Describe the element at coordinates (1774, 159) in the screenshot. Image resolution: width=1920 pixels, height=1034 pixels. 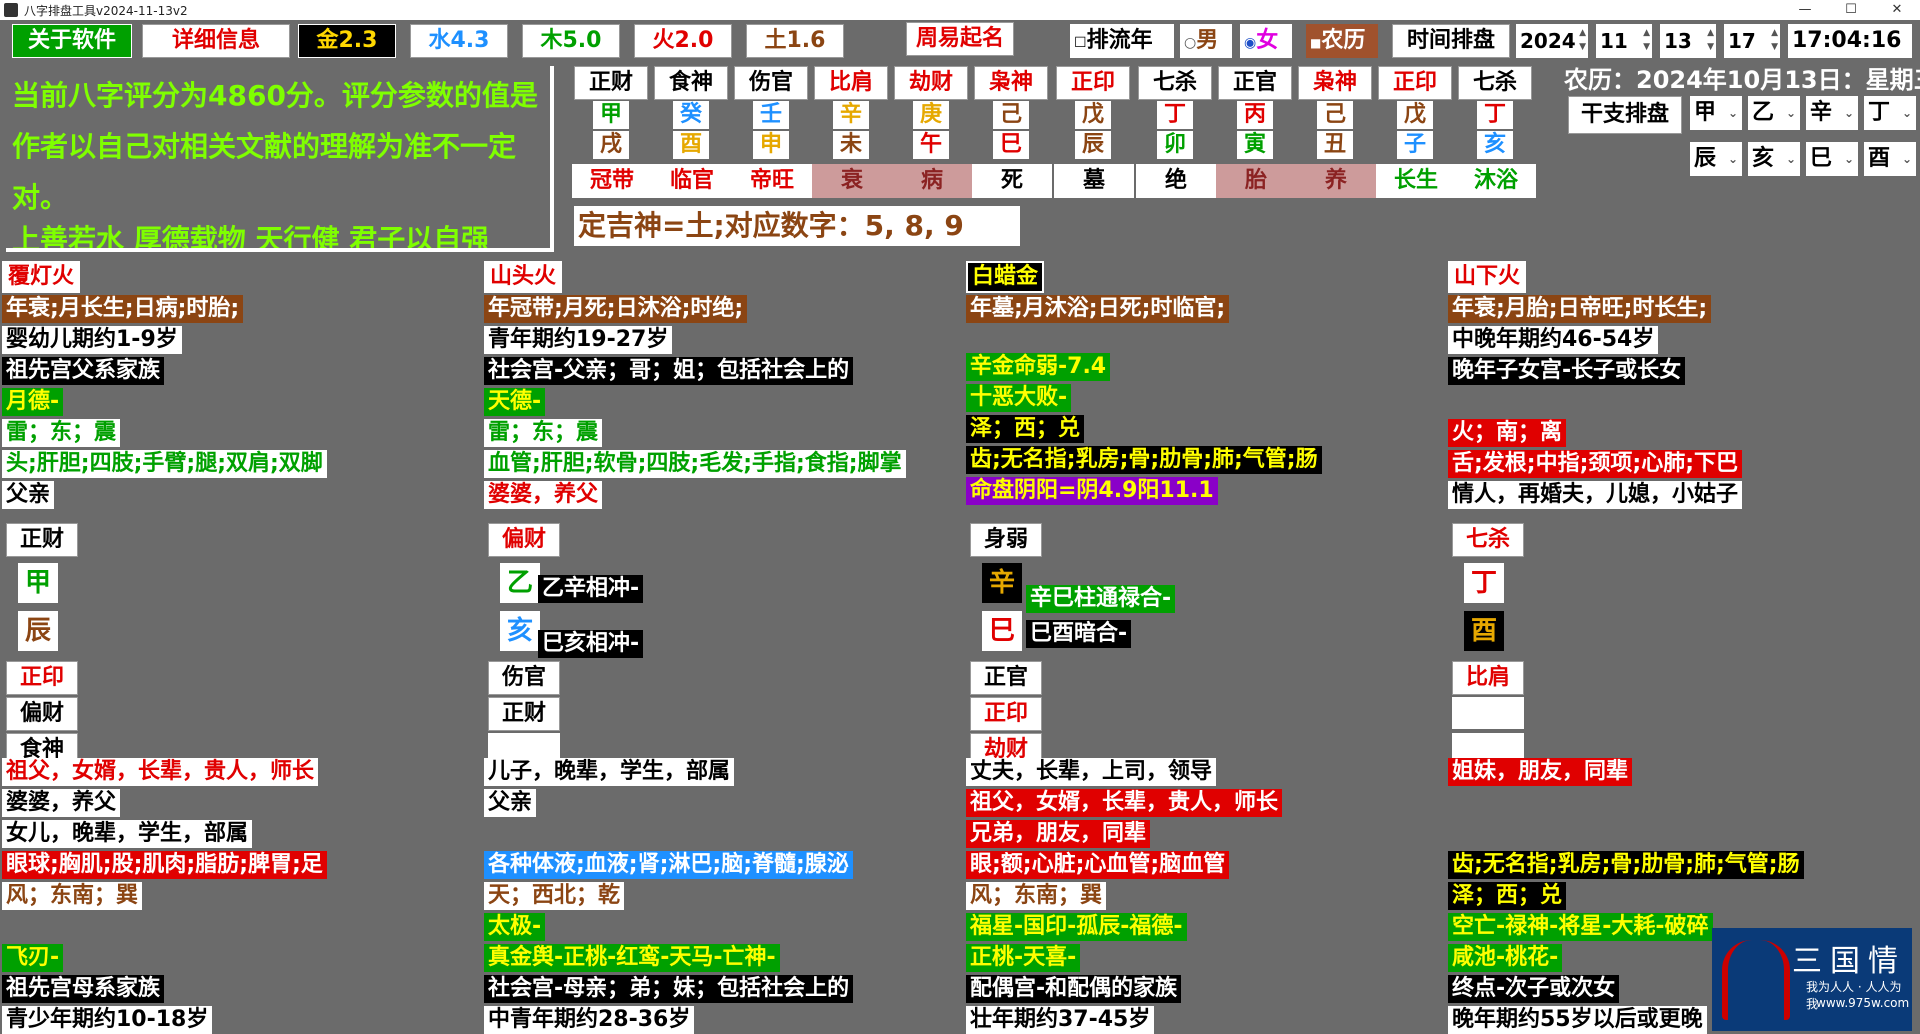
I see `ganzhi-select: 亥 ⌄` at that location.